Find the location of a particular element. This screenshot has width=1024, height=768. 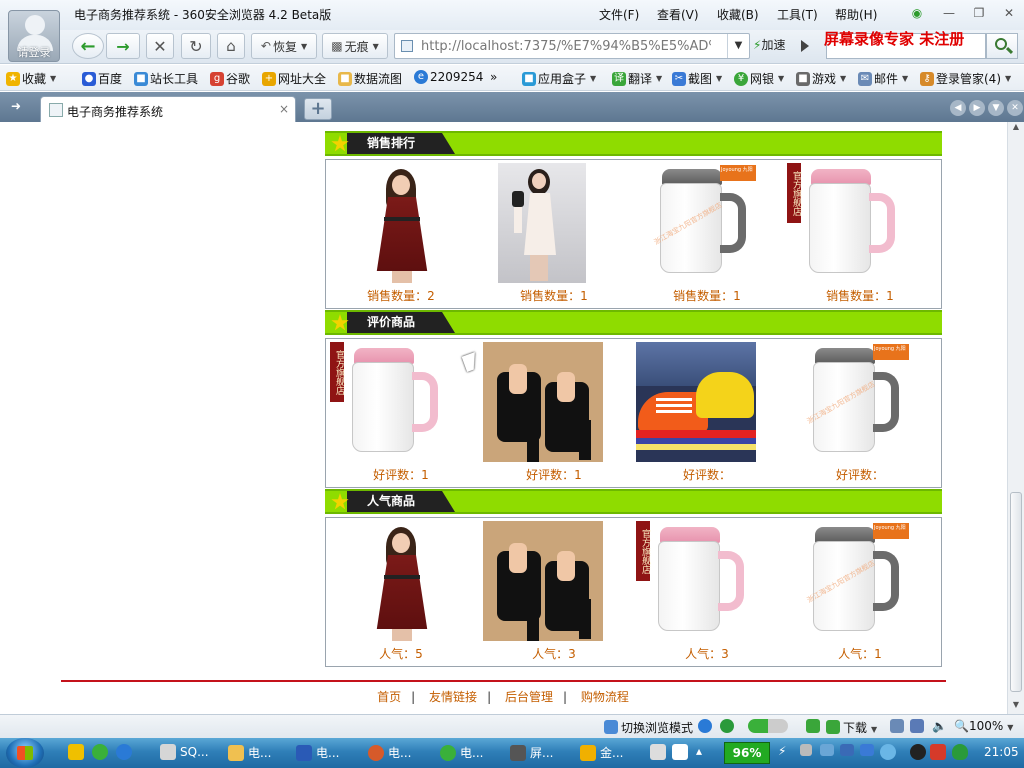

sidebar-toggle-icon: ➜ is located at coordinates (16, 107).